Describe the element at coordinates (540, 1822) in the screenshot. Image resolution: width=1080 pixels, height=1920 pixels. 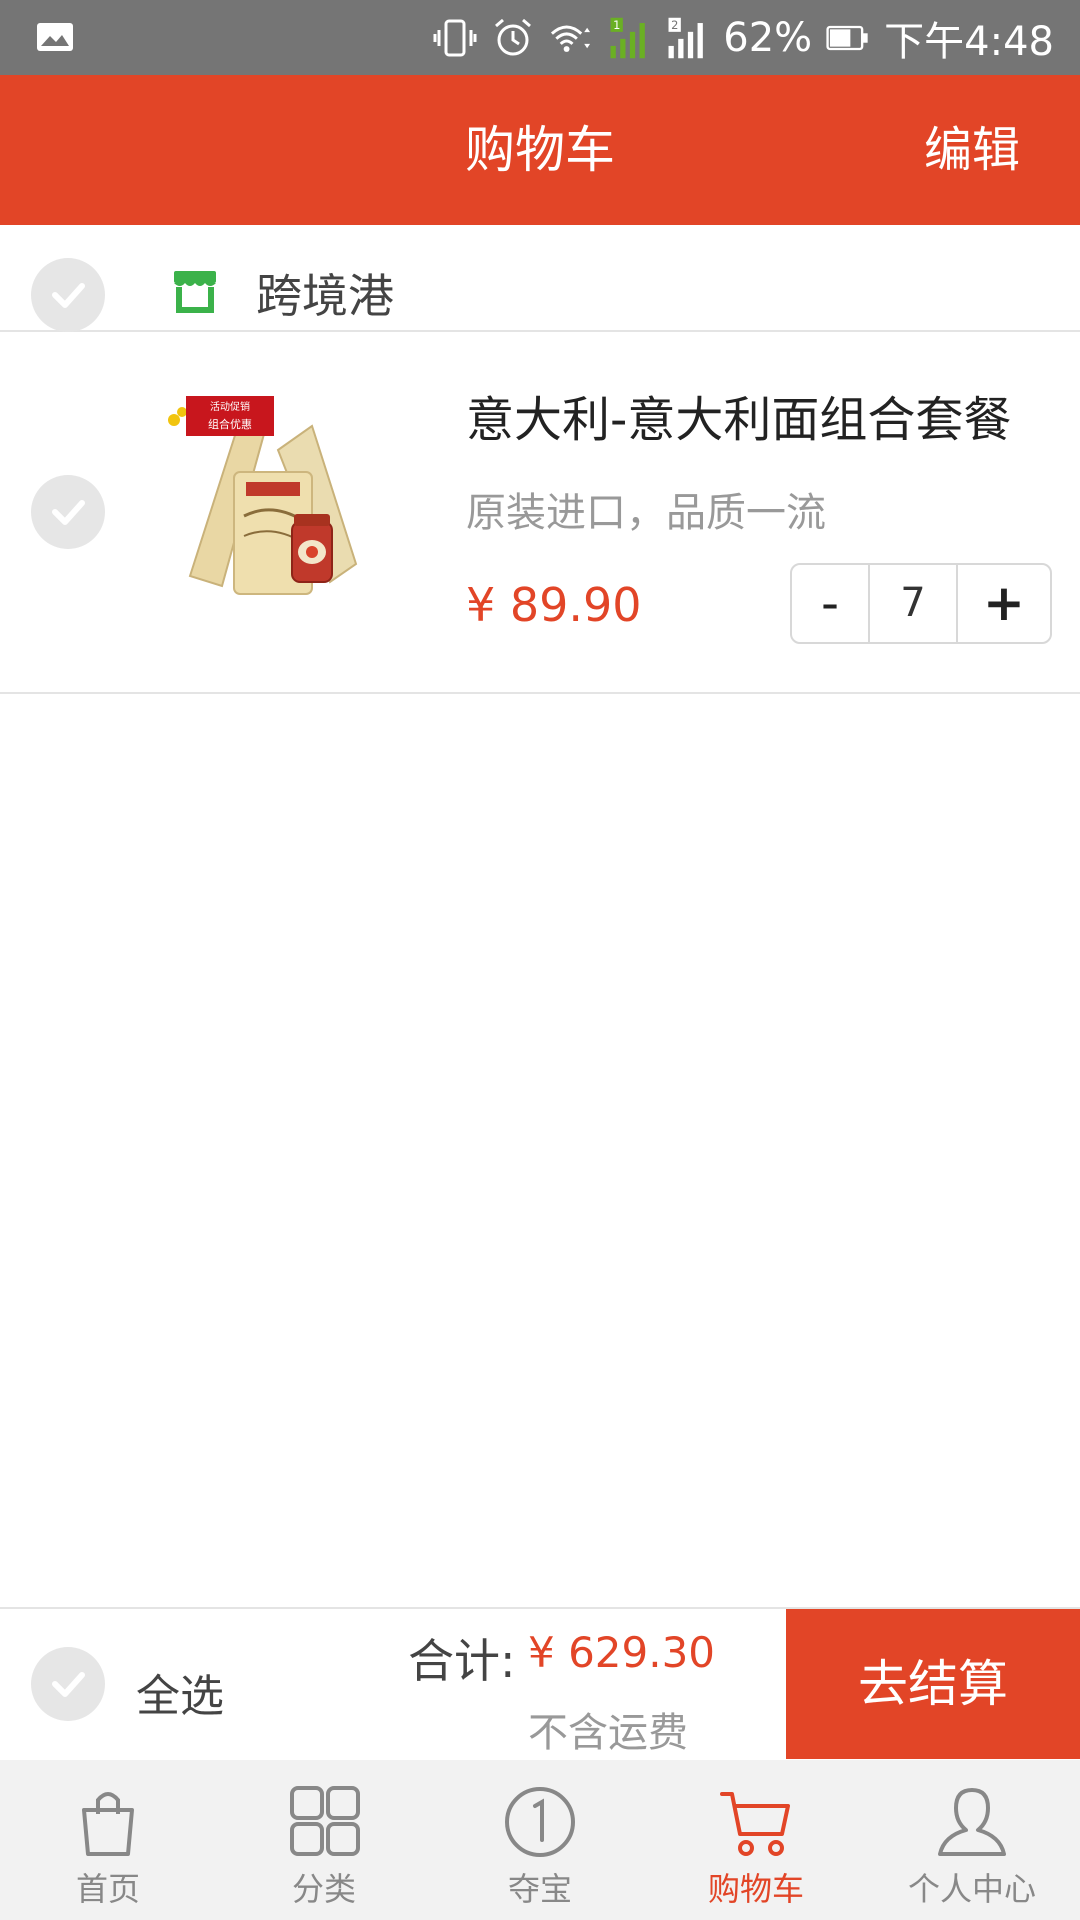
I see `treasure-icon` at that location.